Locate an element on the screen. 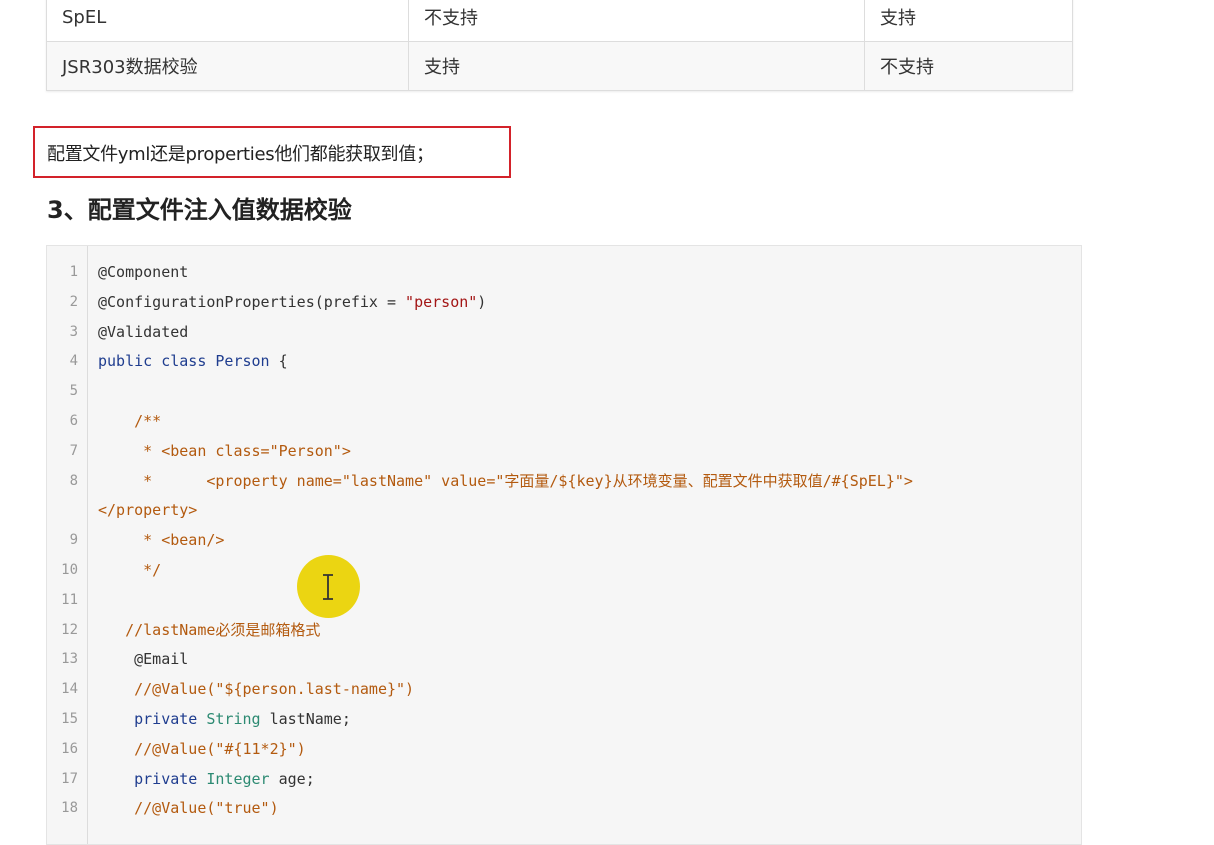  code-token: * <bean class="Person"> is located at coordinates (224, 450).